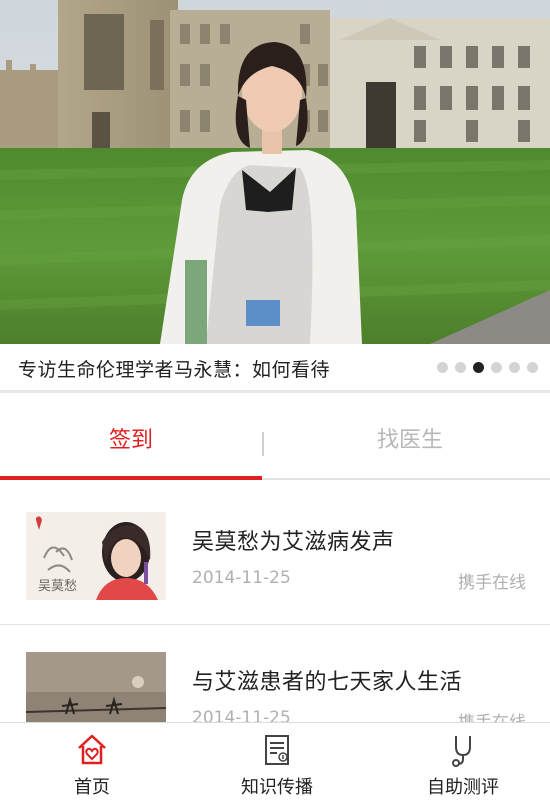  I want to click on banner-caption: 专访生命伦理学者马永慧：如何看待, so click(174, 369).